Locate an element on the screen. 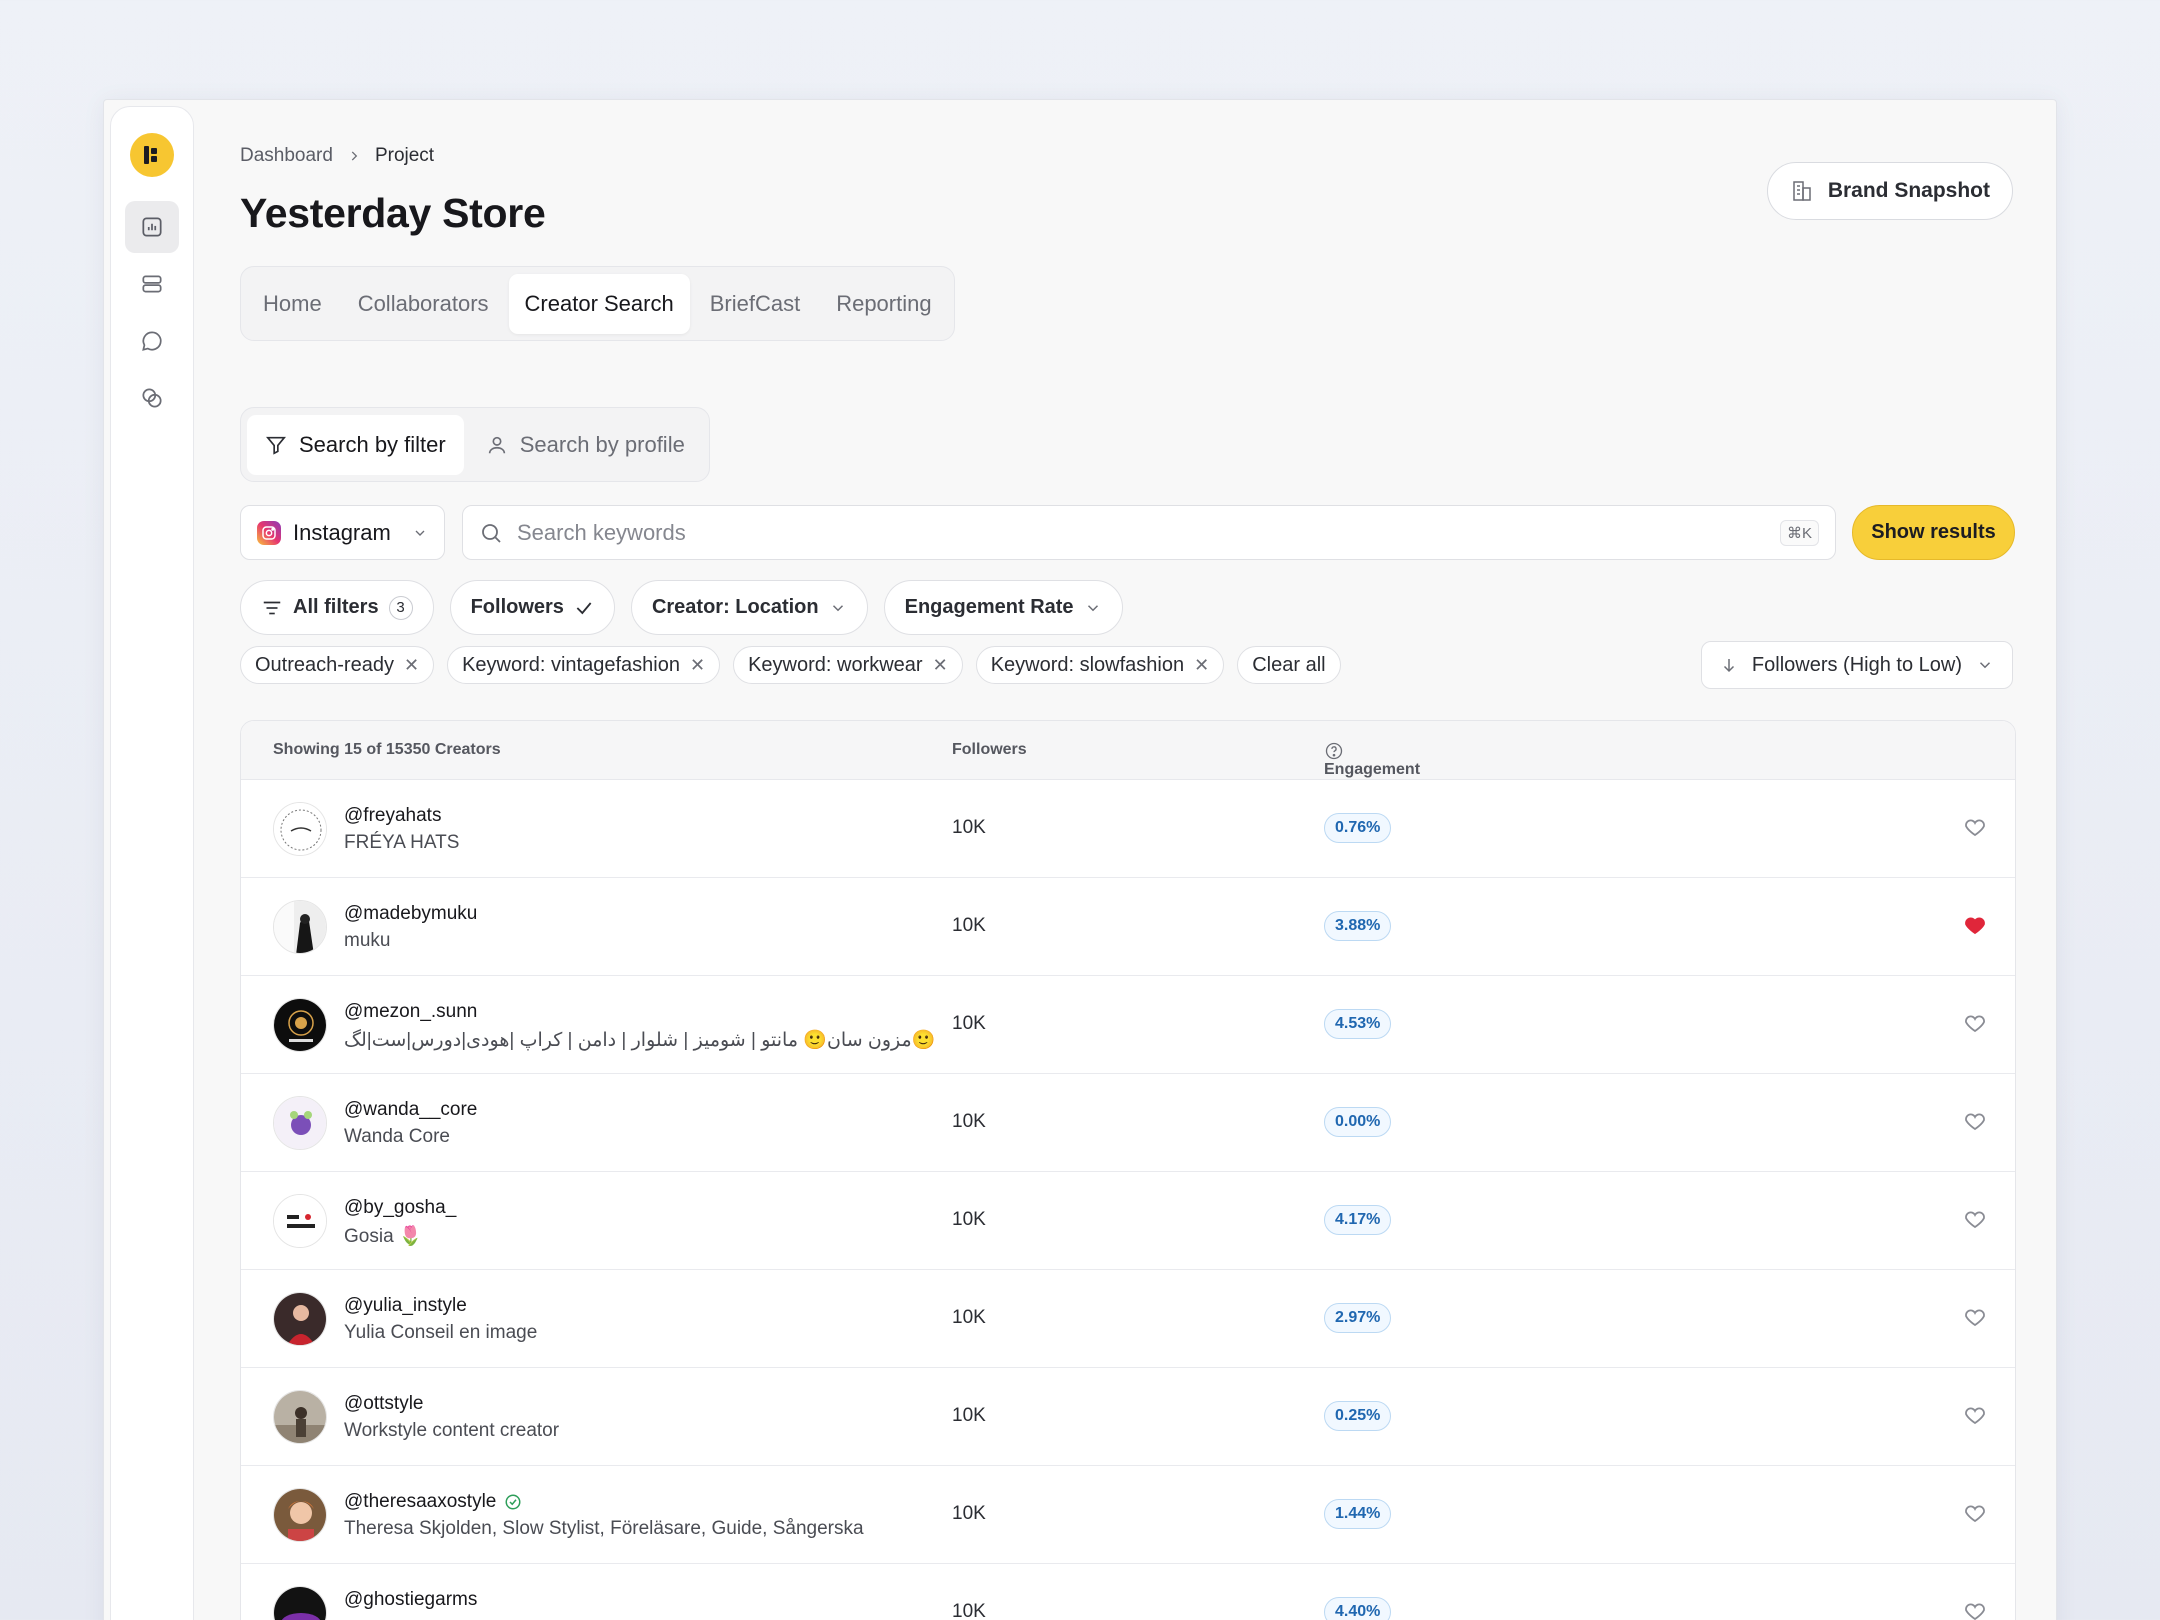  creator-handle: @by_gosha_ is located at coordinates (400, 1208).